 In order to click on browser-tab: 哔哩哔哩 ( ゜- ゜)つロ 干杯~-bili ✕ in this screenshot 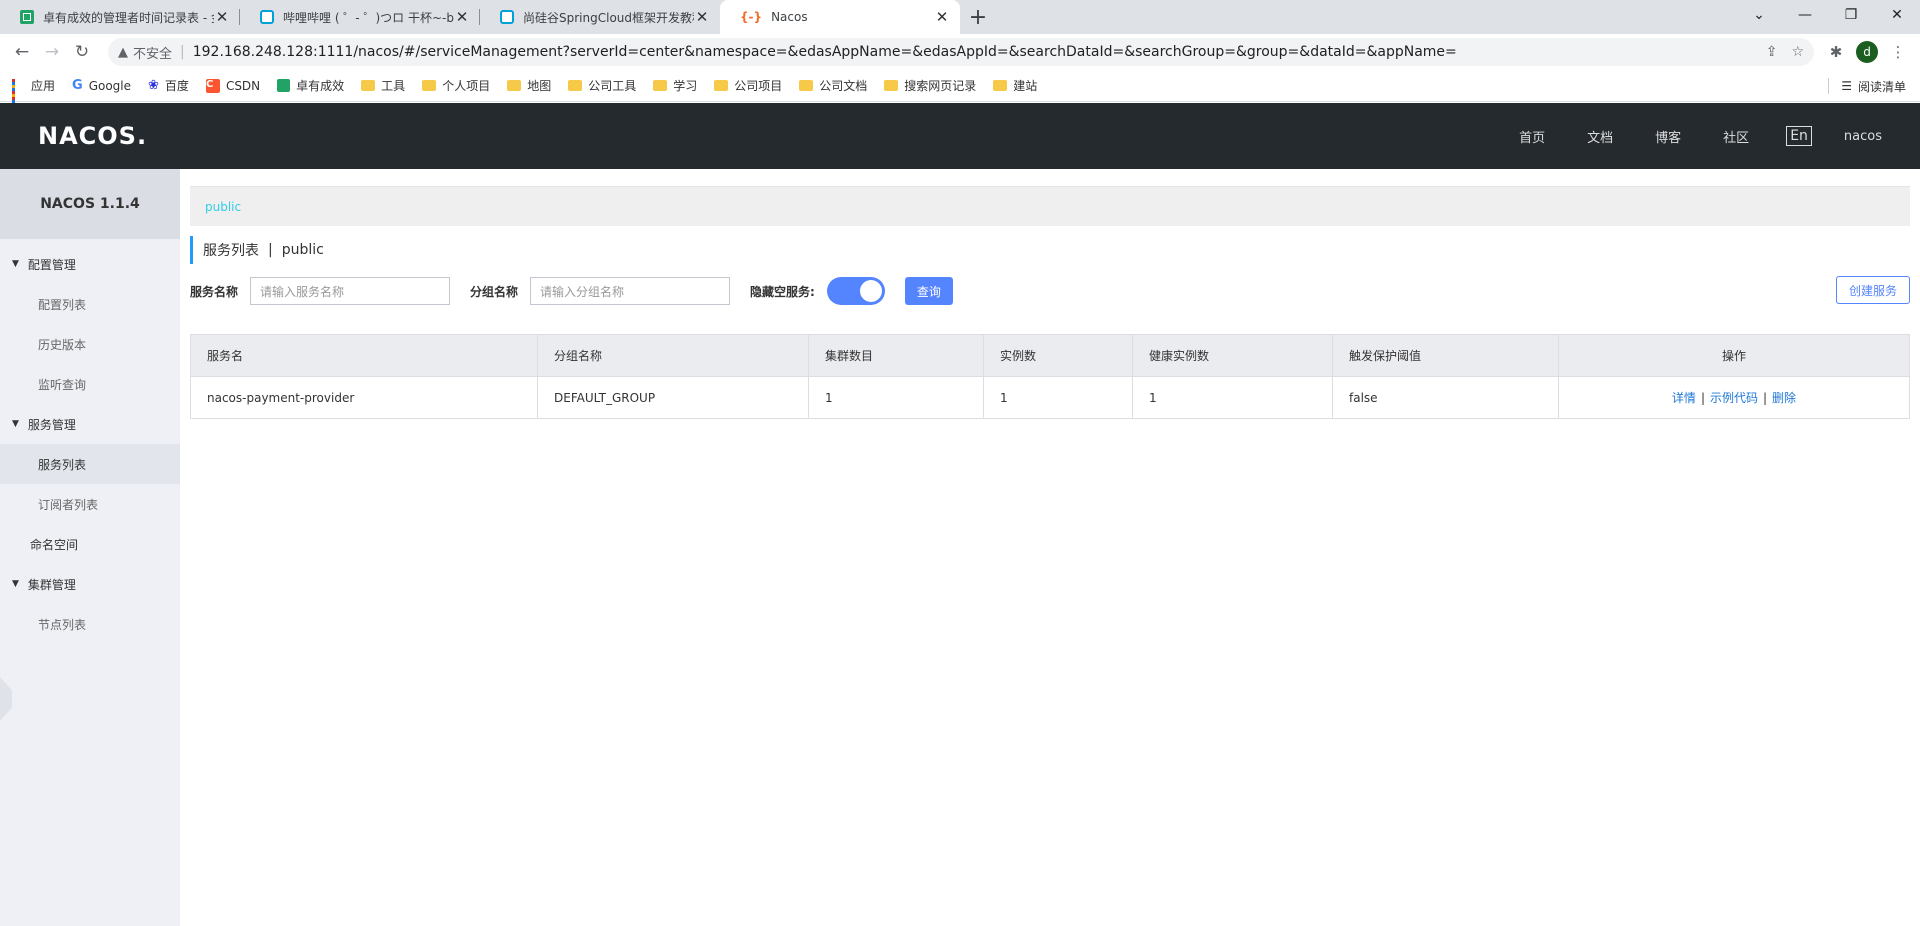, I will do `click(360, 17)`.